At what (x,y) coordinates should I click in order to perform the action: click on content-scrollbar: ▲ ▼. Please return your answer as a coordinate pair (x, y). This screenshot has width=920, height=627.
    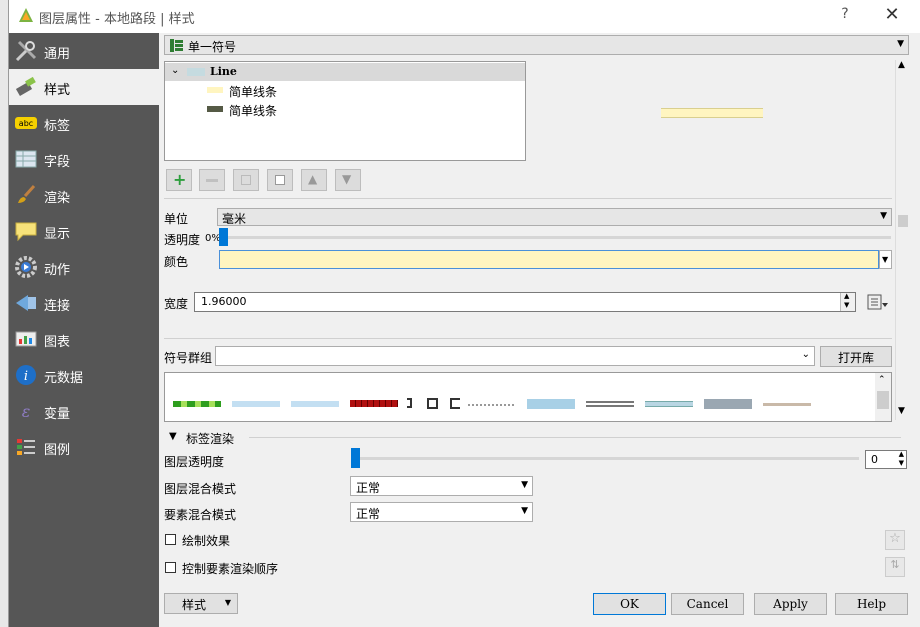
    Looking at the image, I should click on (902, 240).